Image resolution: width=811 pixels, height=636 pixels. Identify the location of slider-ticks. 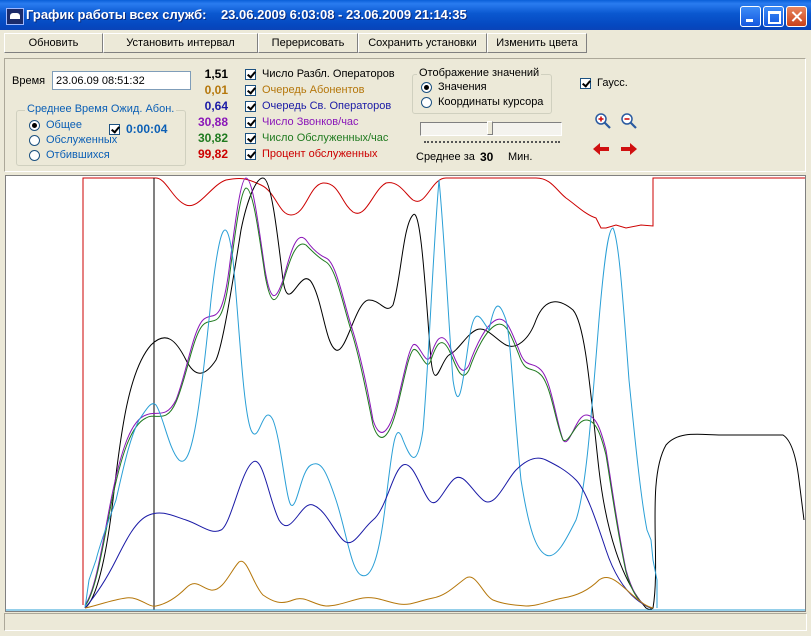
(492, 143).